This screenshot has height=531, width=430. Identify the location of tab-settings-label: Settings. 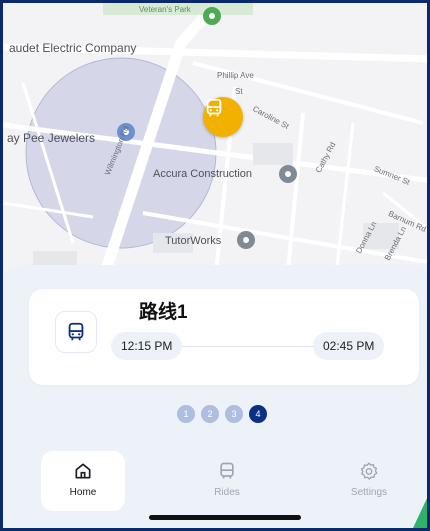
(369, 492).